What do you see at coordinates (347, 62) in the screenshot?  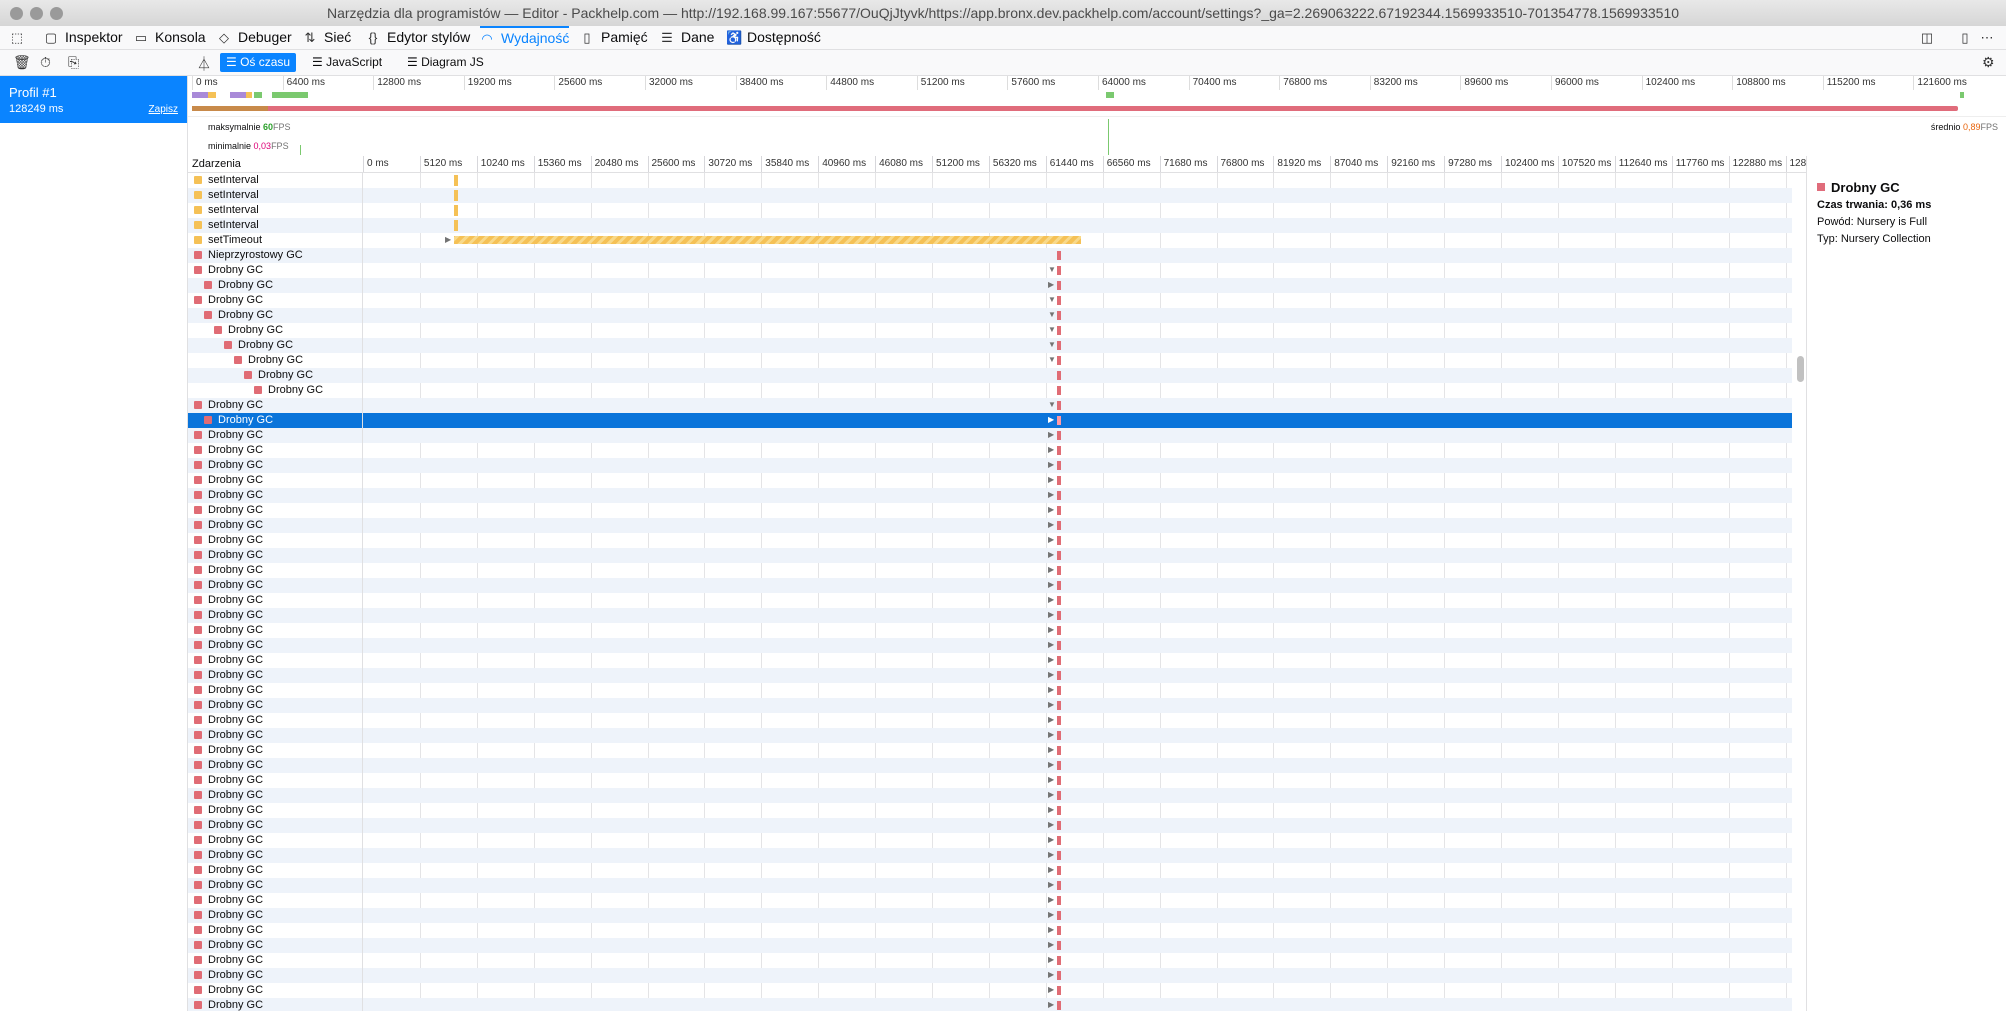 I see `view-javascript-button: ☰ JavaScript` at bounding box center [347, 62].